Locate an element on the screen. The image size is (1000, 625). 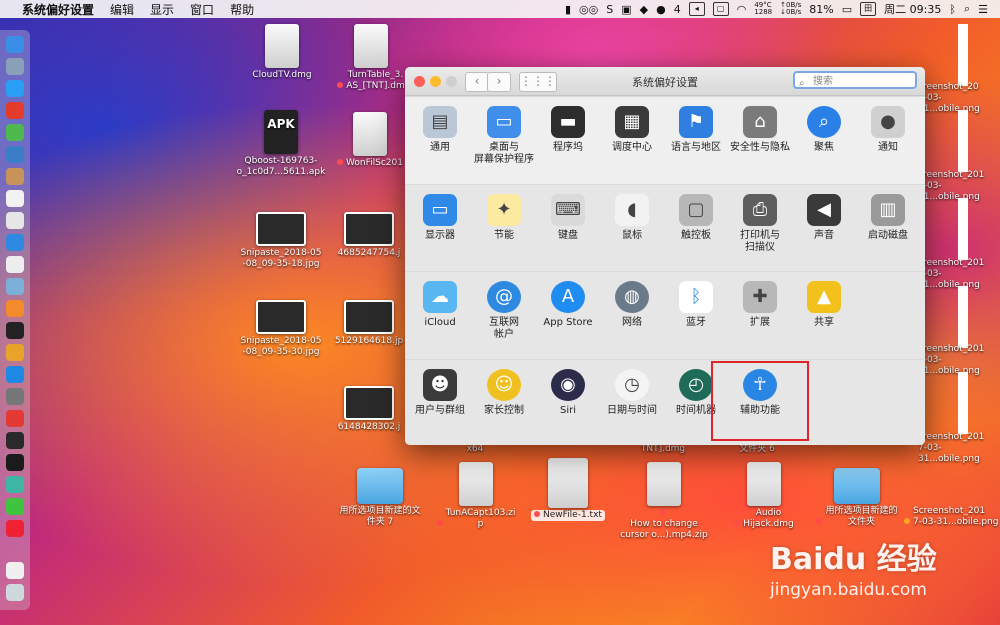
pref-pane-bluetooth: ᛒ 蓝牙 is located at coordinates (696, 305).